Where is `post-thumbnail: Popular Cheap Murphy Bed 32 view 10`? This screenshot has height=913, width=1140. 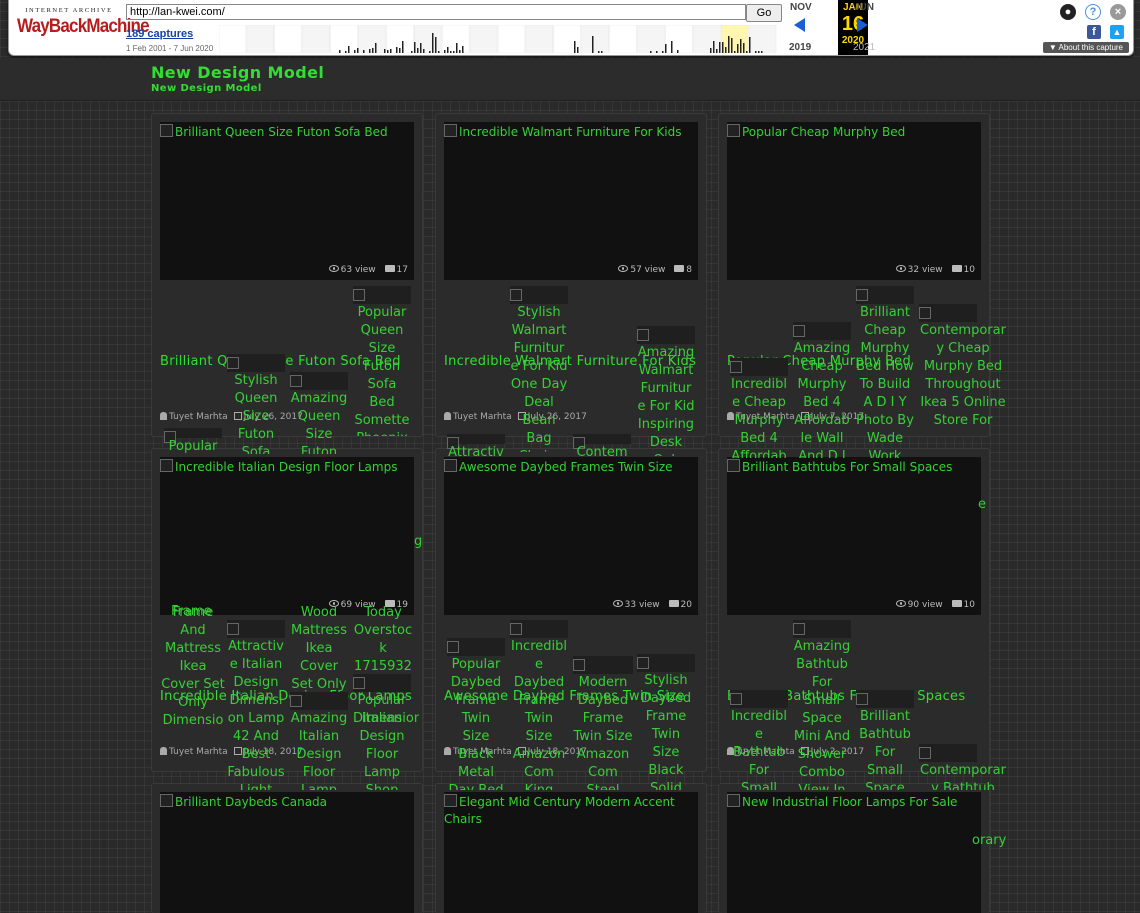 post-thumbnail: Popular Cheap Murphy Bed 32 view 10 is located at coordinates (854, 201).